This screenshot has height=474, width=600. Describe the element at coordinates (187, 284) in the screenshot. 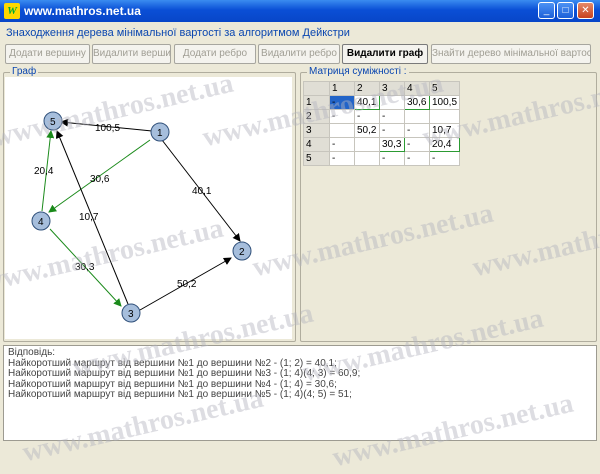

I see `edge-label: 50,2` at that location.